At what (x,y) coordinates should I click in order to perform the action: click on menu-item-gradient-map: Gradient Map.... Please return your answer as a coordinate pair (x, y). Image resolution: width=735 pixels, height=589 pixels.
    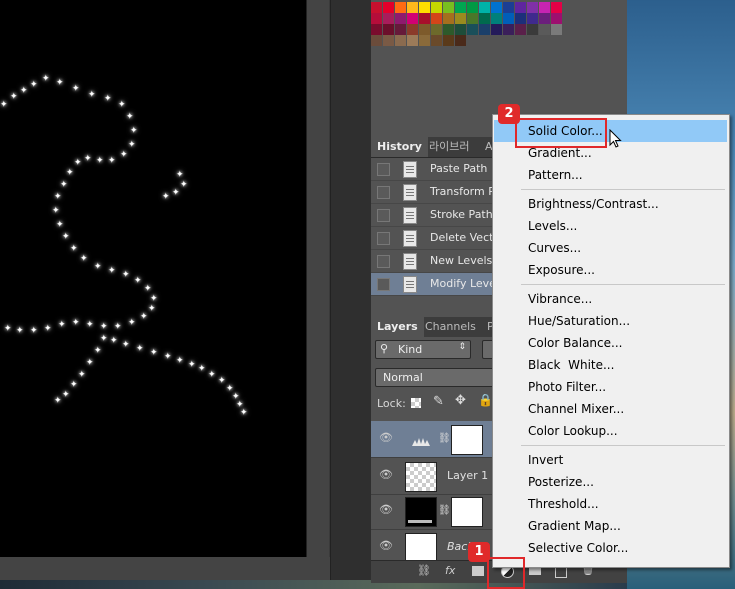
    Looking at the image, I should click on (610, 526).